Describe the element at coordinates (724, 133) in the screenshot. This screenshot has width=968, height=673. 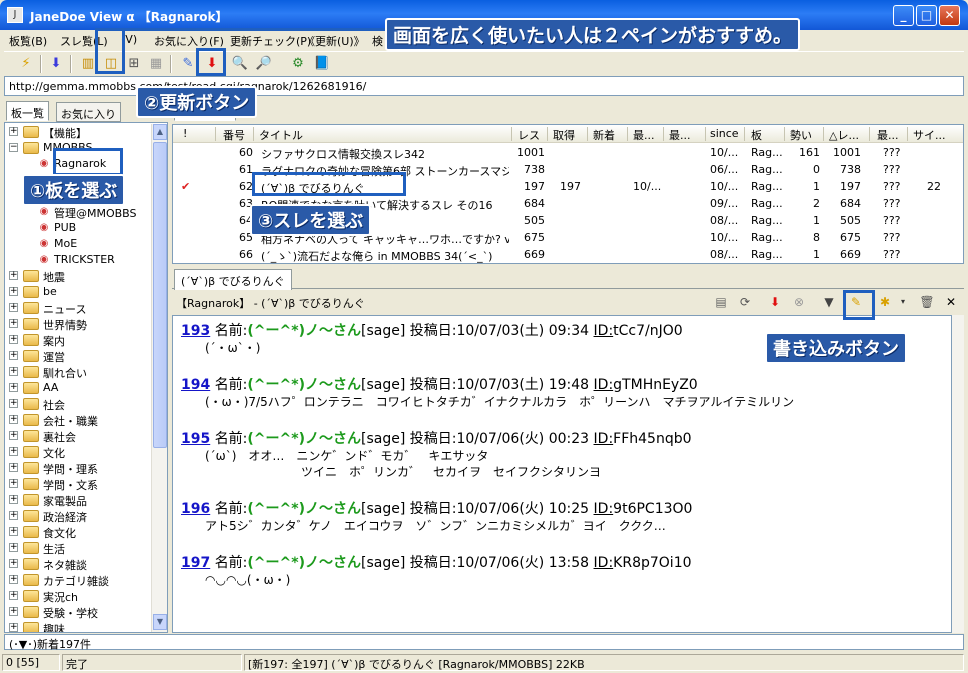
I see `col-since: since` at that location.